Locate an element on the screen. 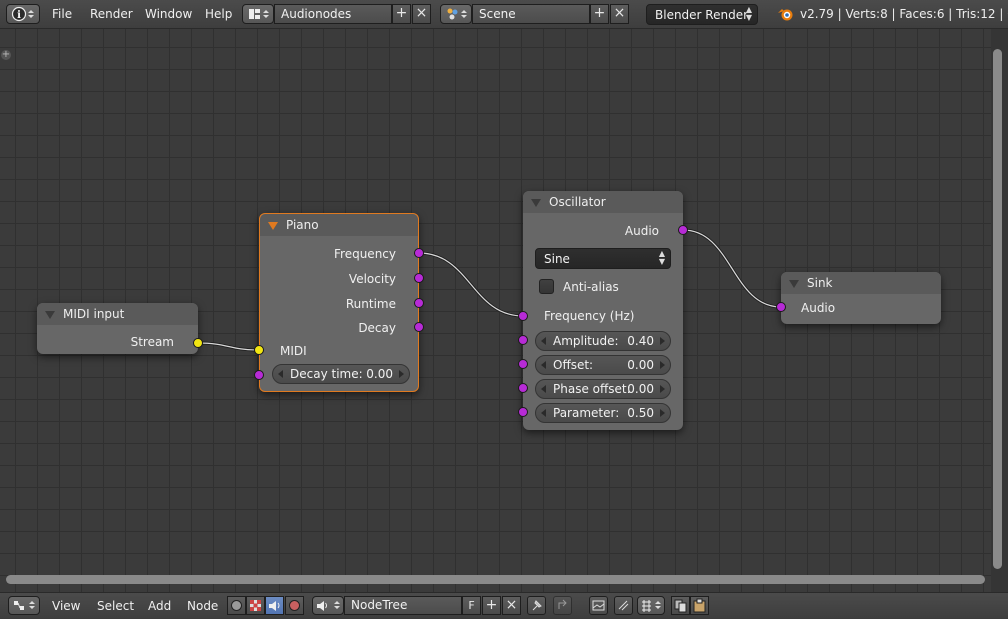  node-editor-header: View Select Add Node NodeTree F + × is located at coordinates (504, 605).